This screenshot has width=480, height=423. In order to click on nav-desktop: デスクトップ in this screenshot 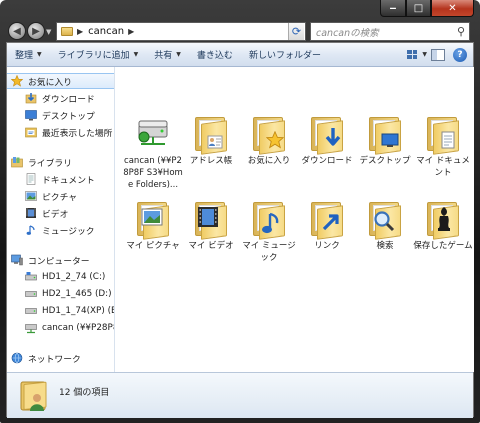, I will do `click(60, 115)`.